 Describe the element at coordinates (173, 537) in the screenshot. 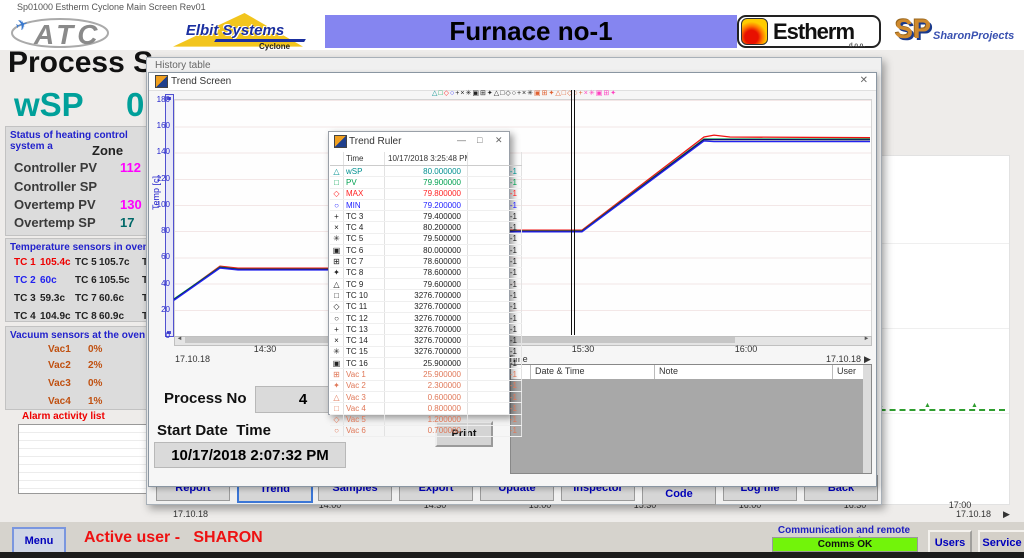

I see `active-user-label: Active user - SHARON` at that location.